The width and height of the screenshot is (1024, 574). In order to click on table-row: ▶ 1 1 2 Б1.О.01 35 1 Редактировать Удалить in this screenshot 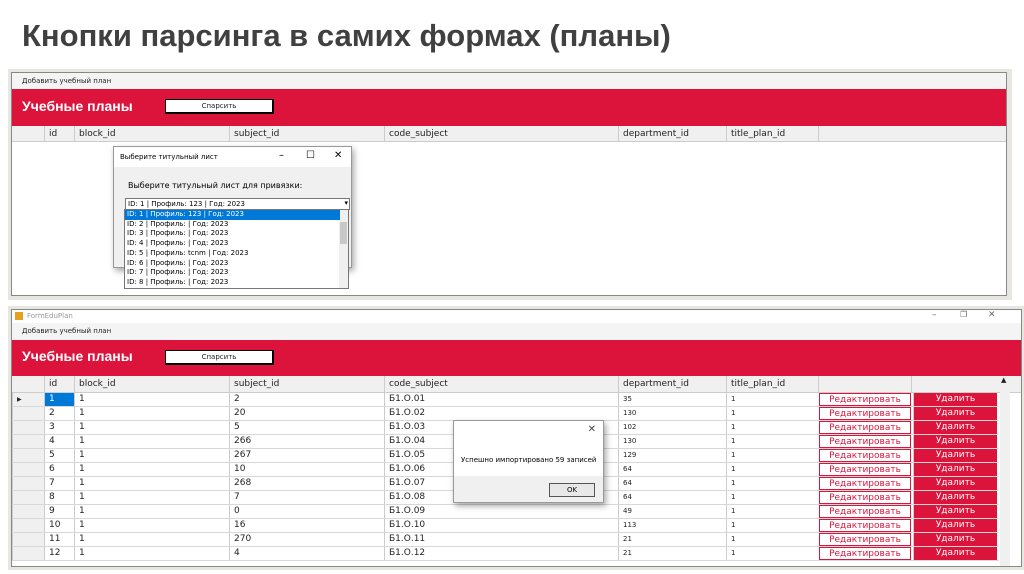, I will do `click(505, 400)`.